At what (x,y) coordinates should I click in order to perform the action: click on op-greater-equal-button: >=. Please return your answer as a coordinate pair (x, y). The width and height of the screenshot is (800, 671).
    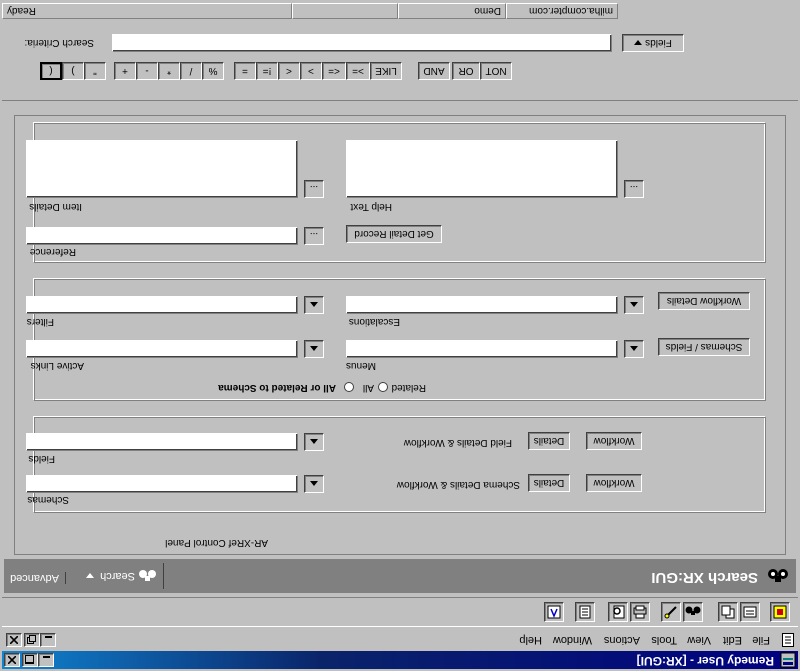
    Looking at the image, I should click on (358, 71).